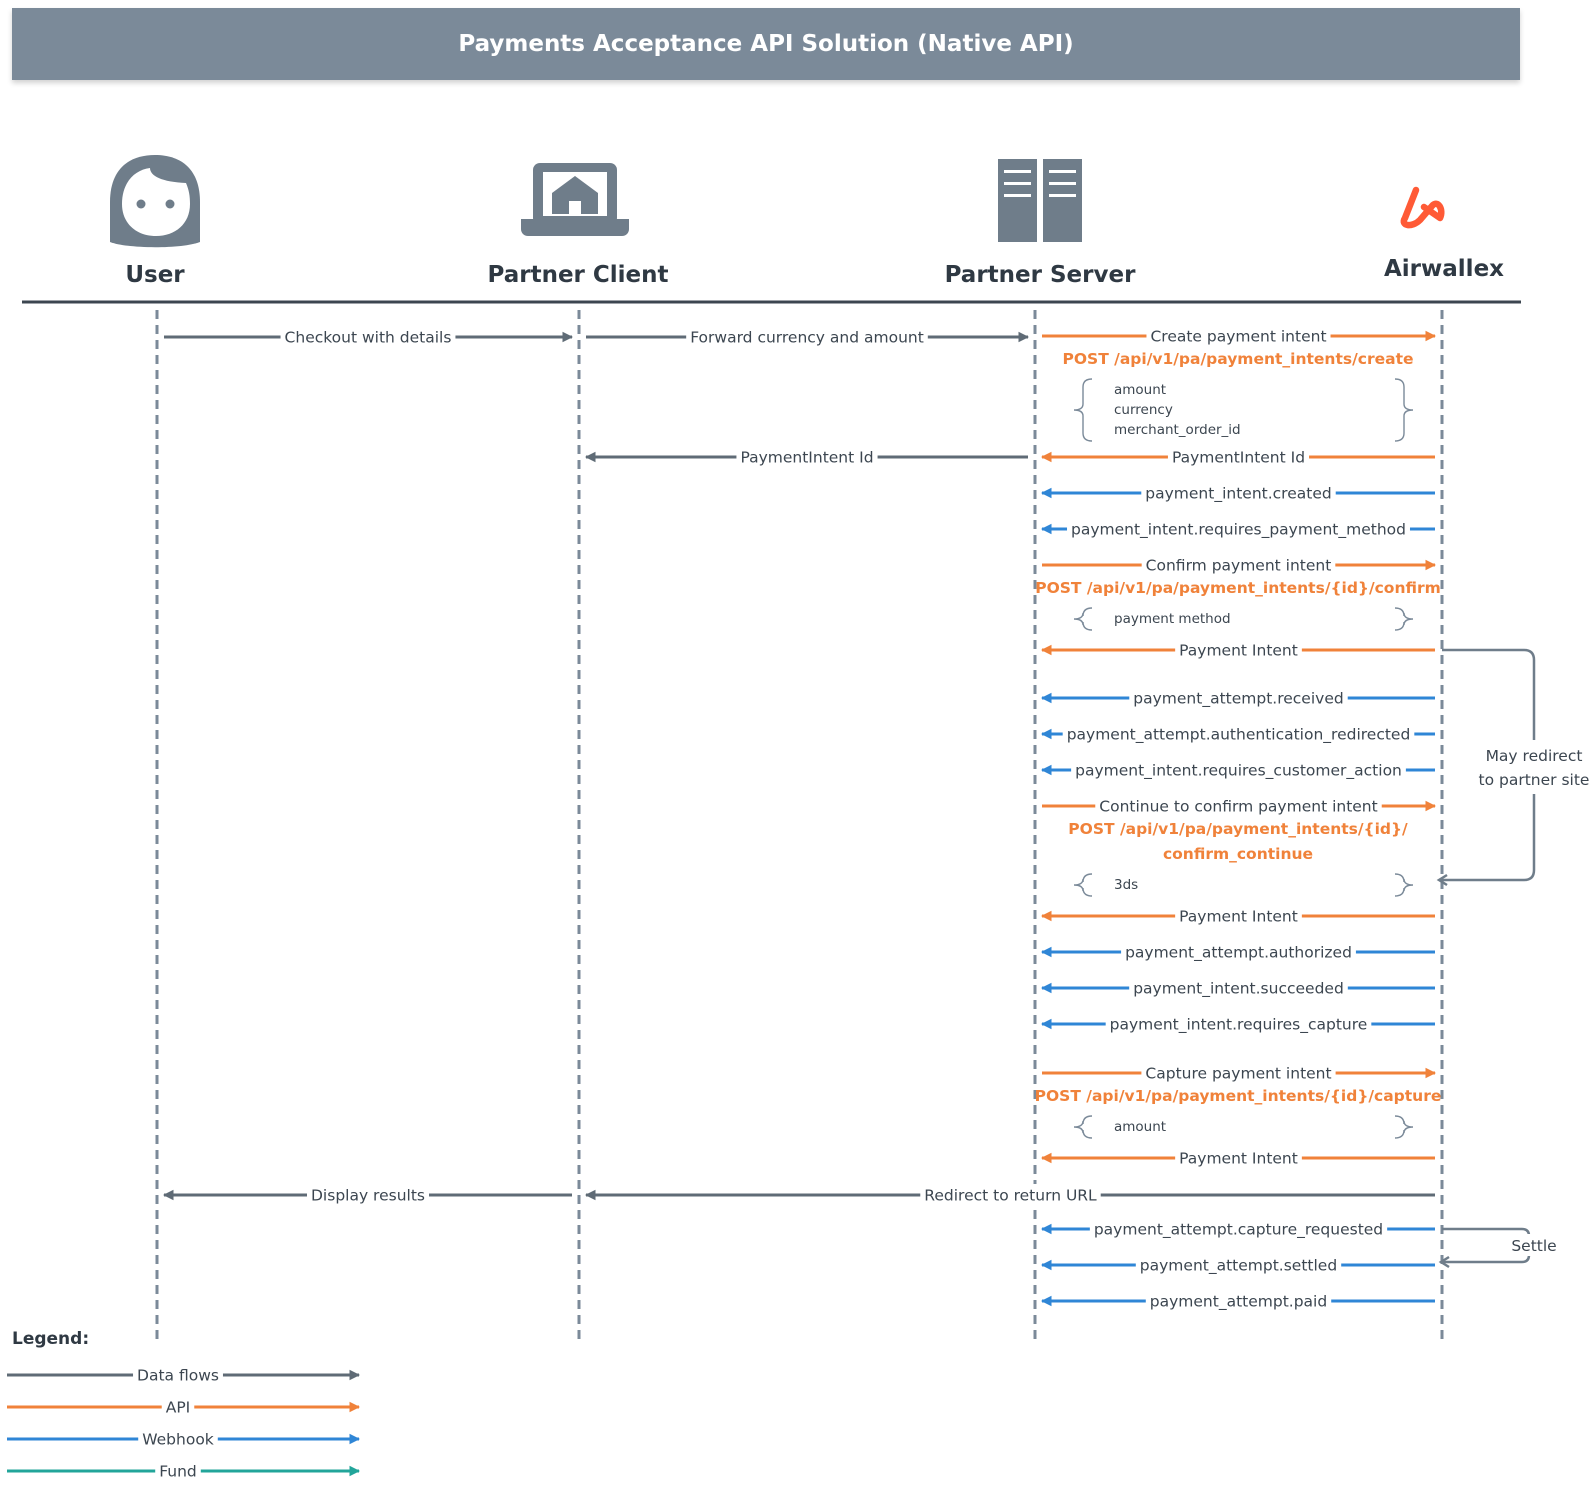 The width and height of the screenshot is (1596, 1493). I want to click on legend-item-fund: Fund, so click(184, 1471).